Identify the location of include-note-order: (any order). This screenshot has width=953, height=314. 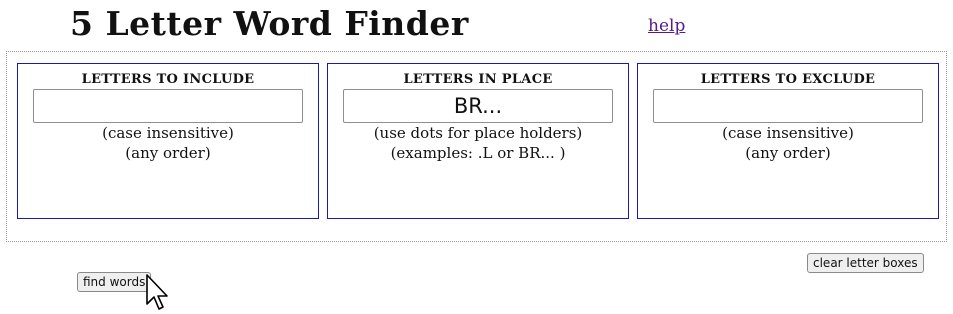
(168, 153).